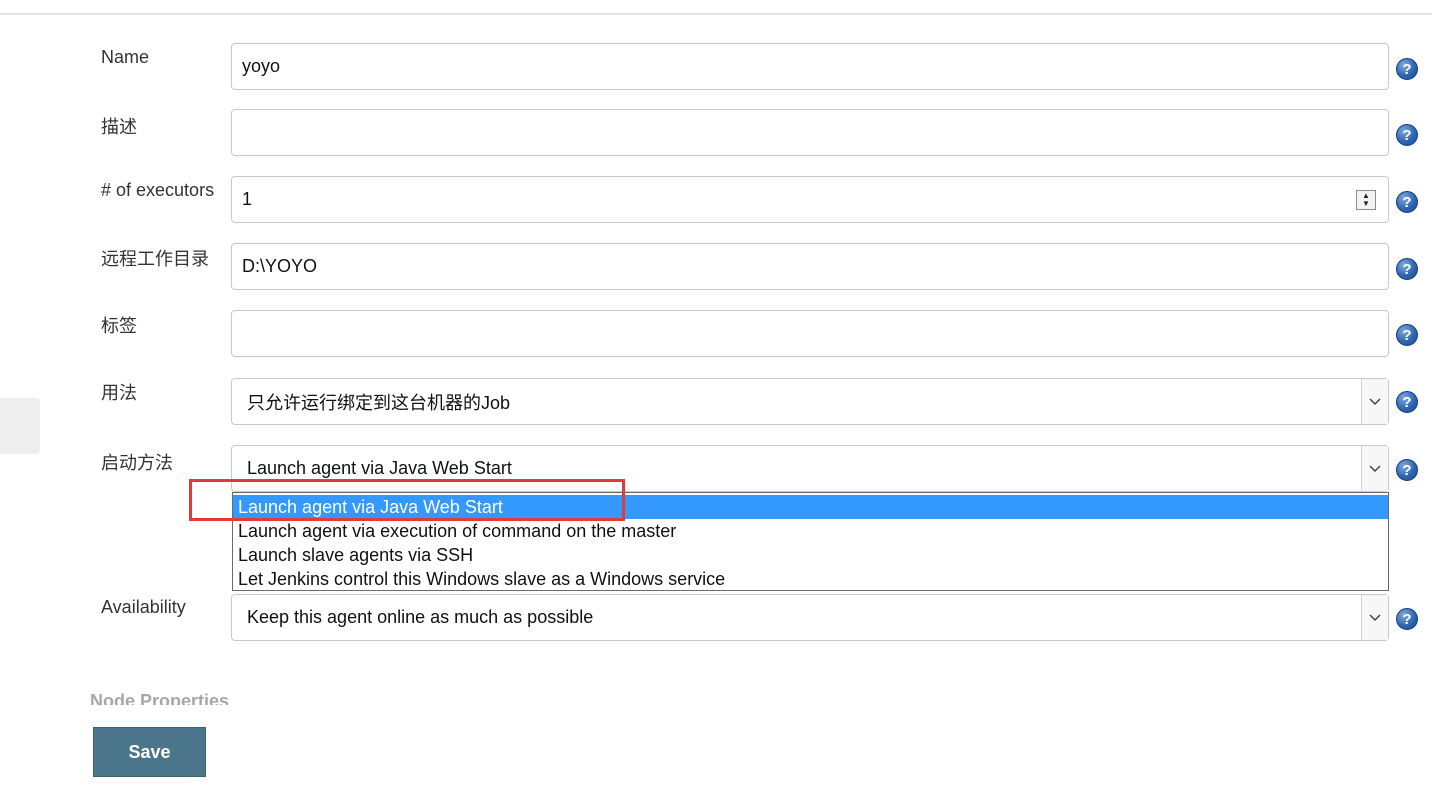 Image resolution: width=1432 pixels, height=786 pixels. I want to click on save-button: Save, so click(149, 752).